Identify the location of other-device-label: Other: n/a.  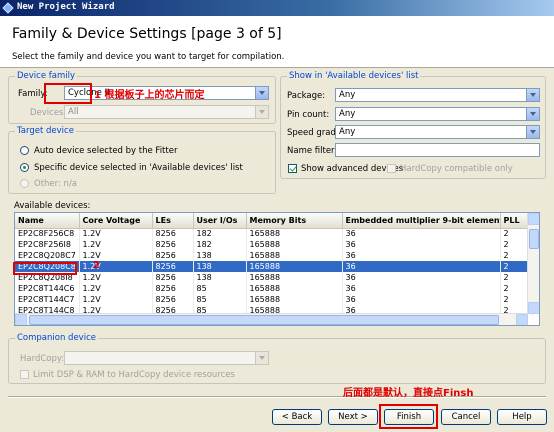
(56, 184).